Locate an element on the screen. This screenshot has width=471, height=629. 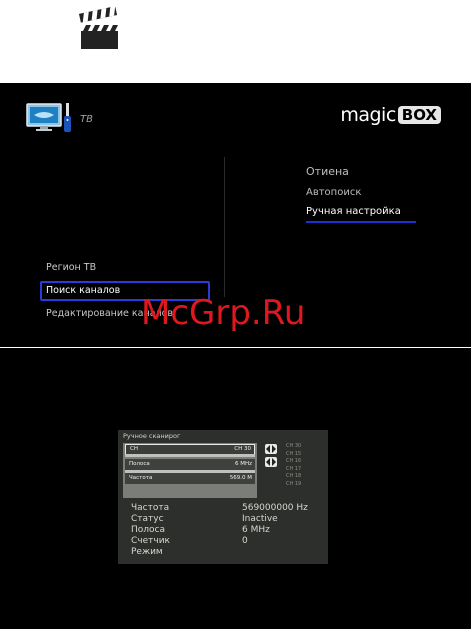
list-item: CH 30 is located at coordinates (293, 447).